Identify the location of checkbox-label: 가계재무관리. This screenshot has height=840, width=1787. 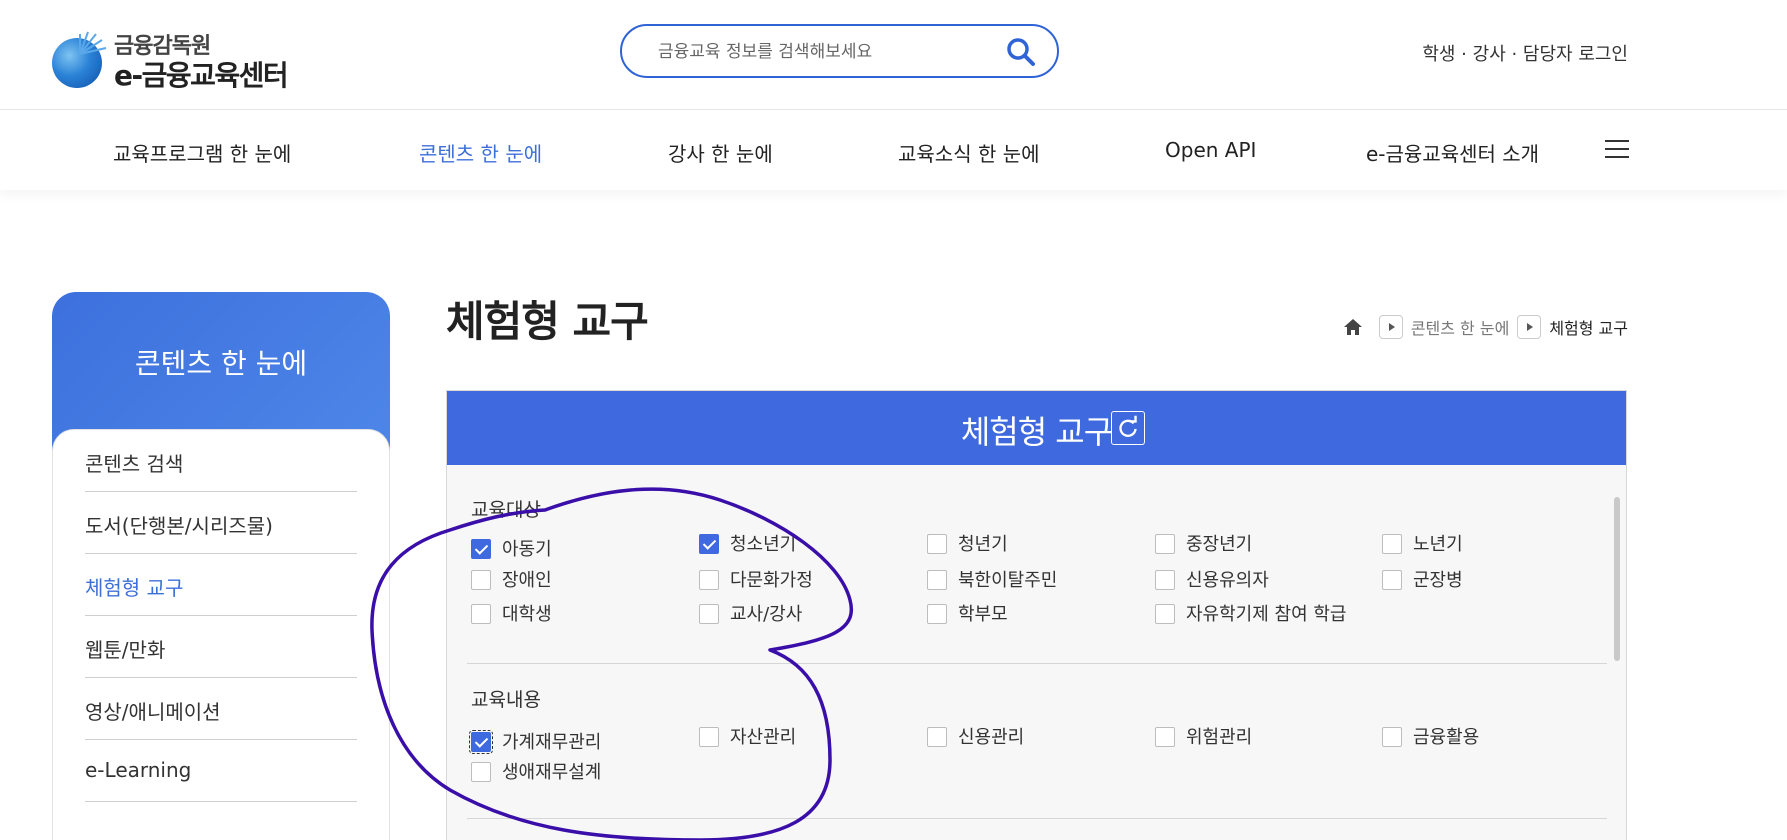
(552, 742).